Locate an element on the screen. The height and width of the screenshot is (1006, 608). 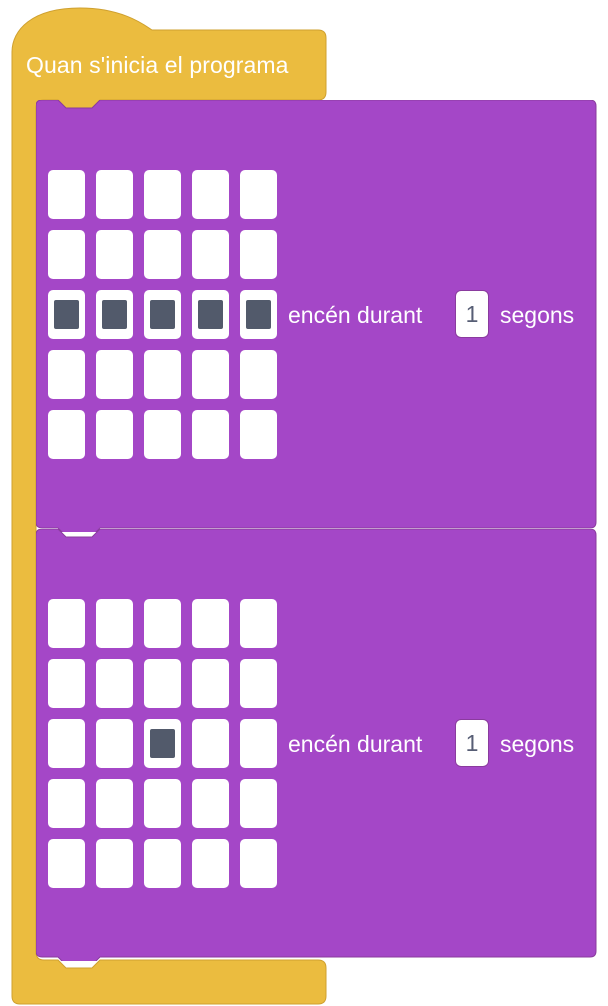
block-2-label-before: encén durant is located at coordinates (355, 744).